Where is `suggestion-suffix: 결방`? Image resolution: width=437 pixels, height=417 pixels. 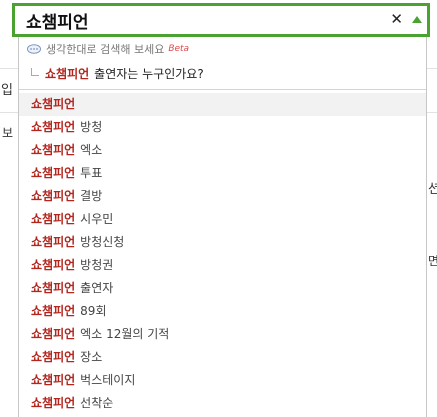 suggestion-suffix: 결방 is located at coordinates (91, 196).